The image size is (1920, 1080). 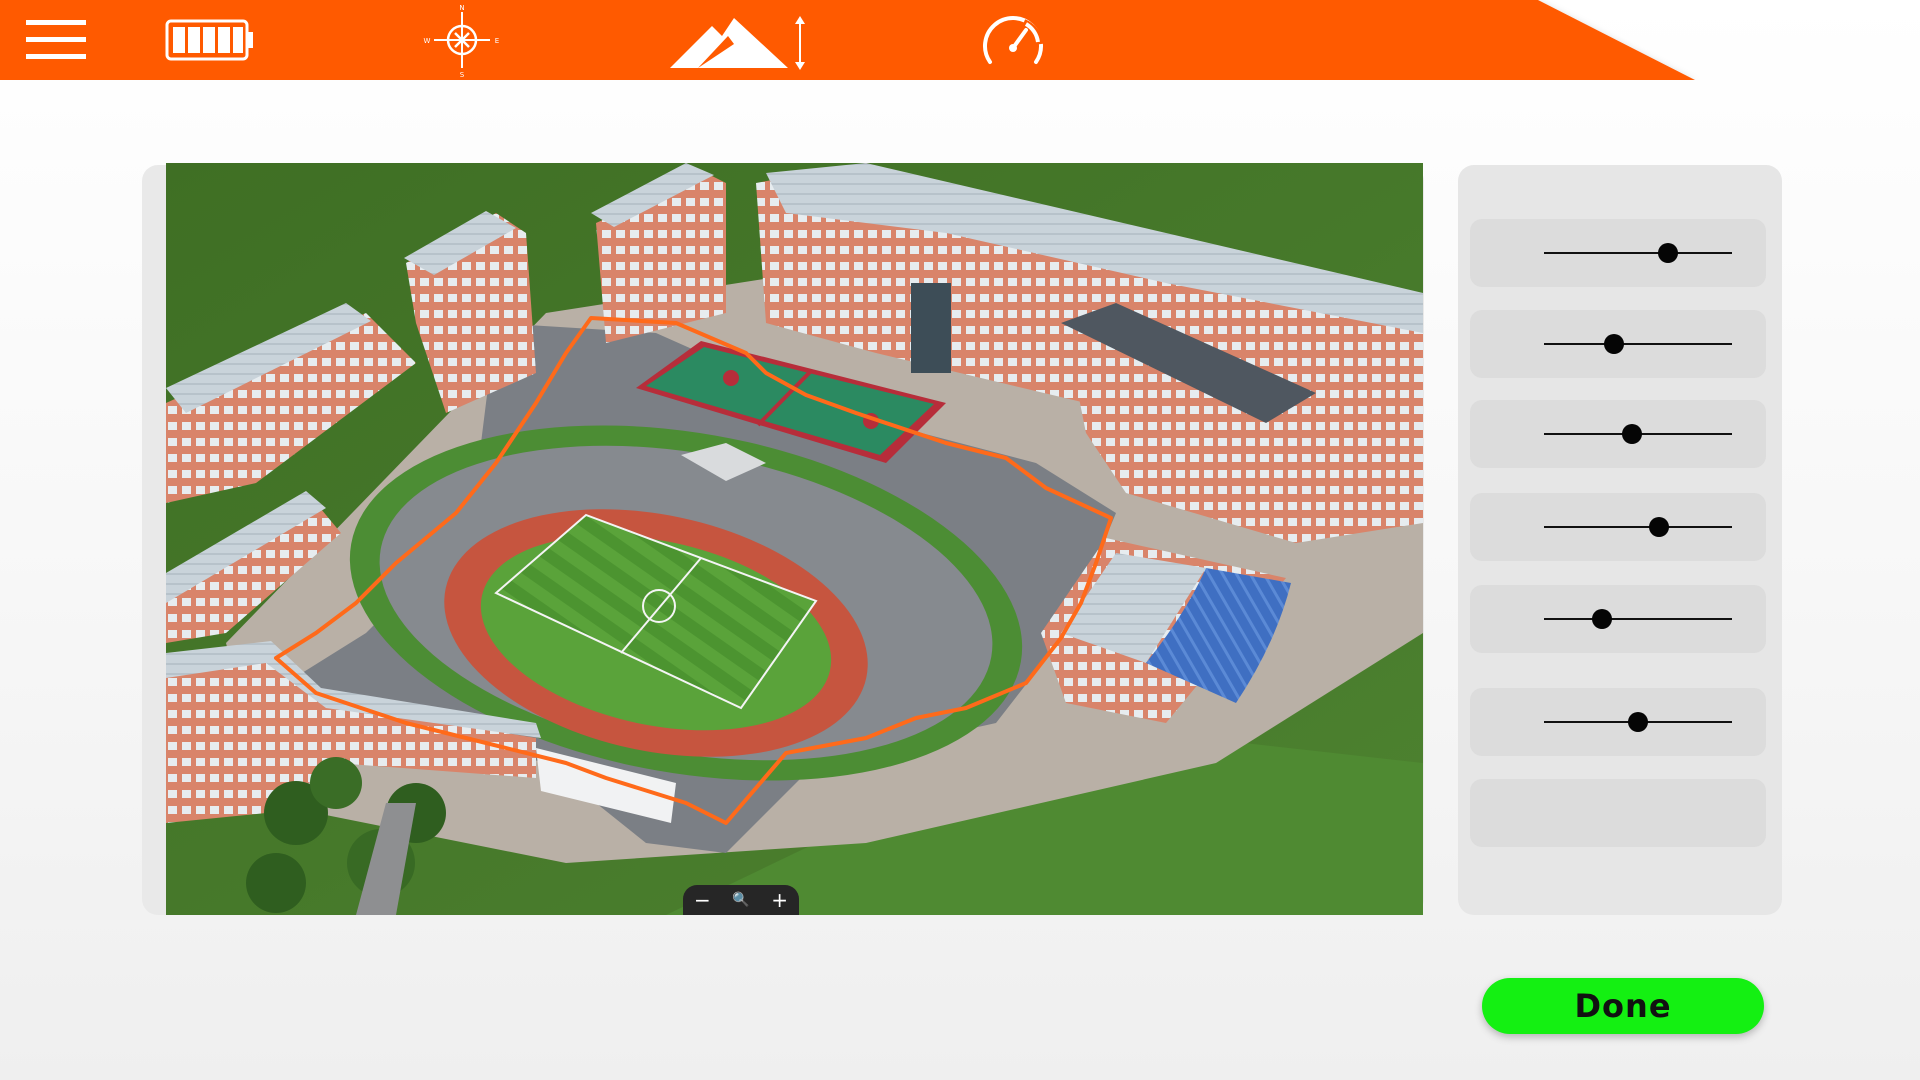 I want to click on svg-text: W, so click(x=427, y=41).